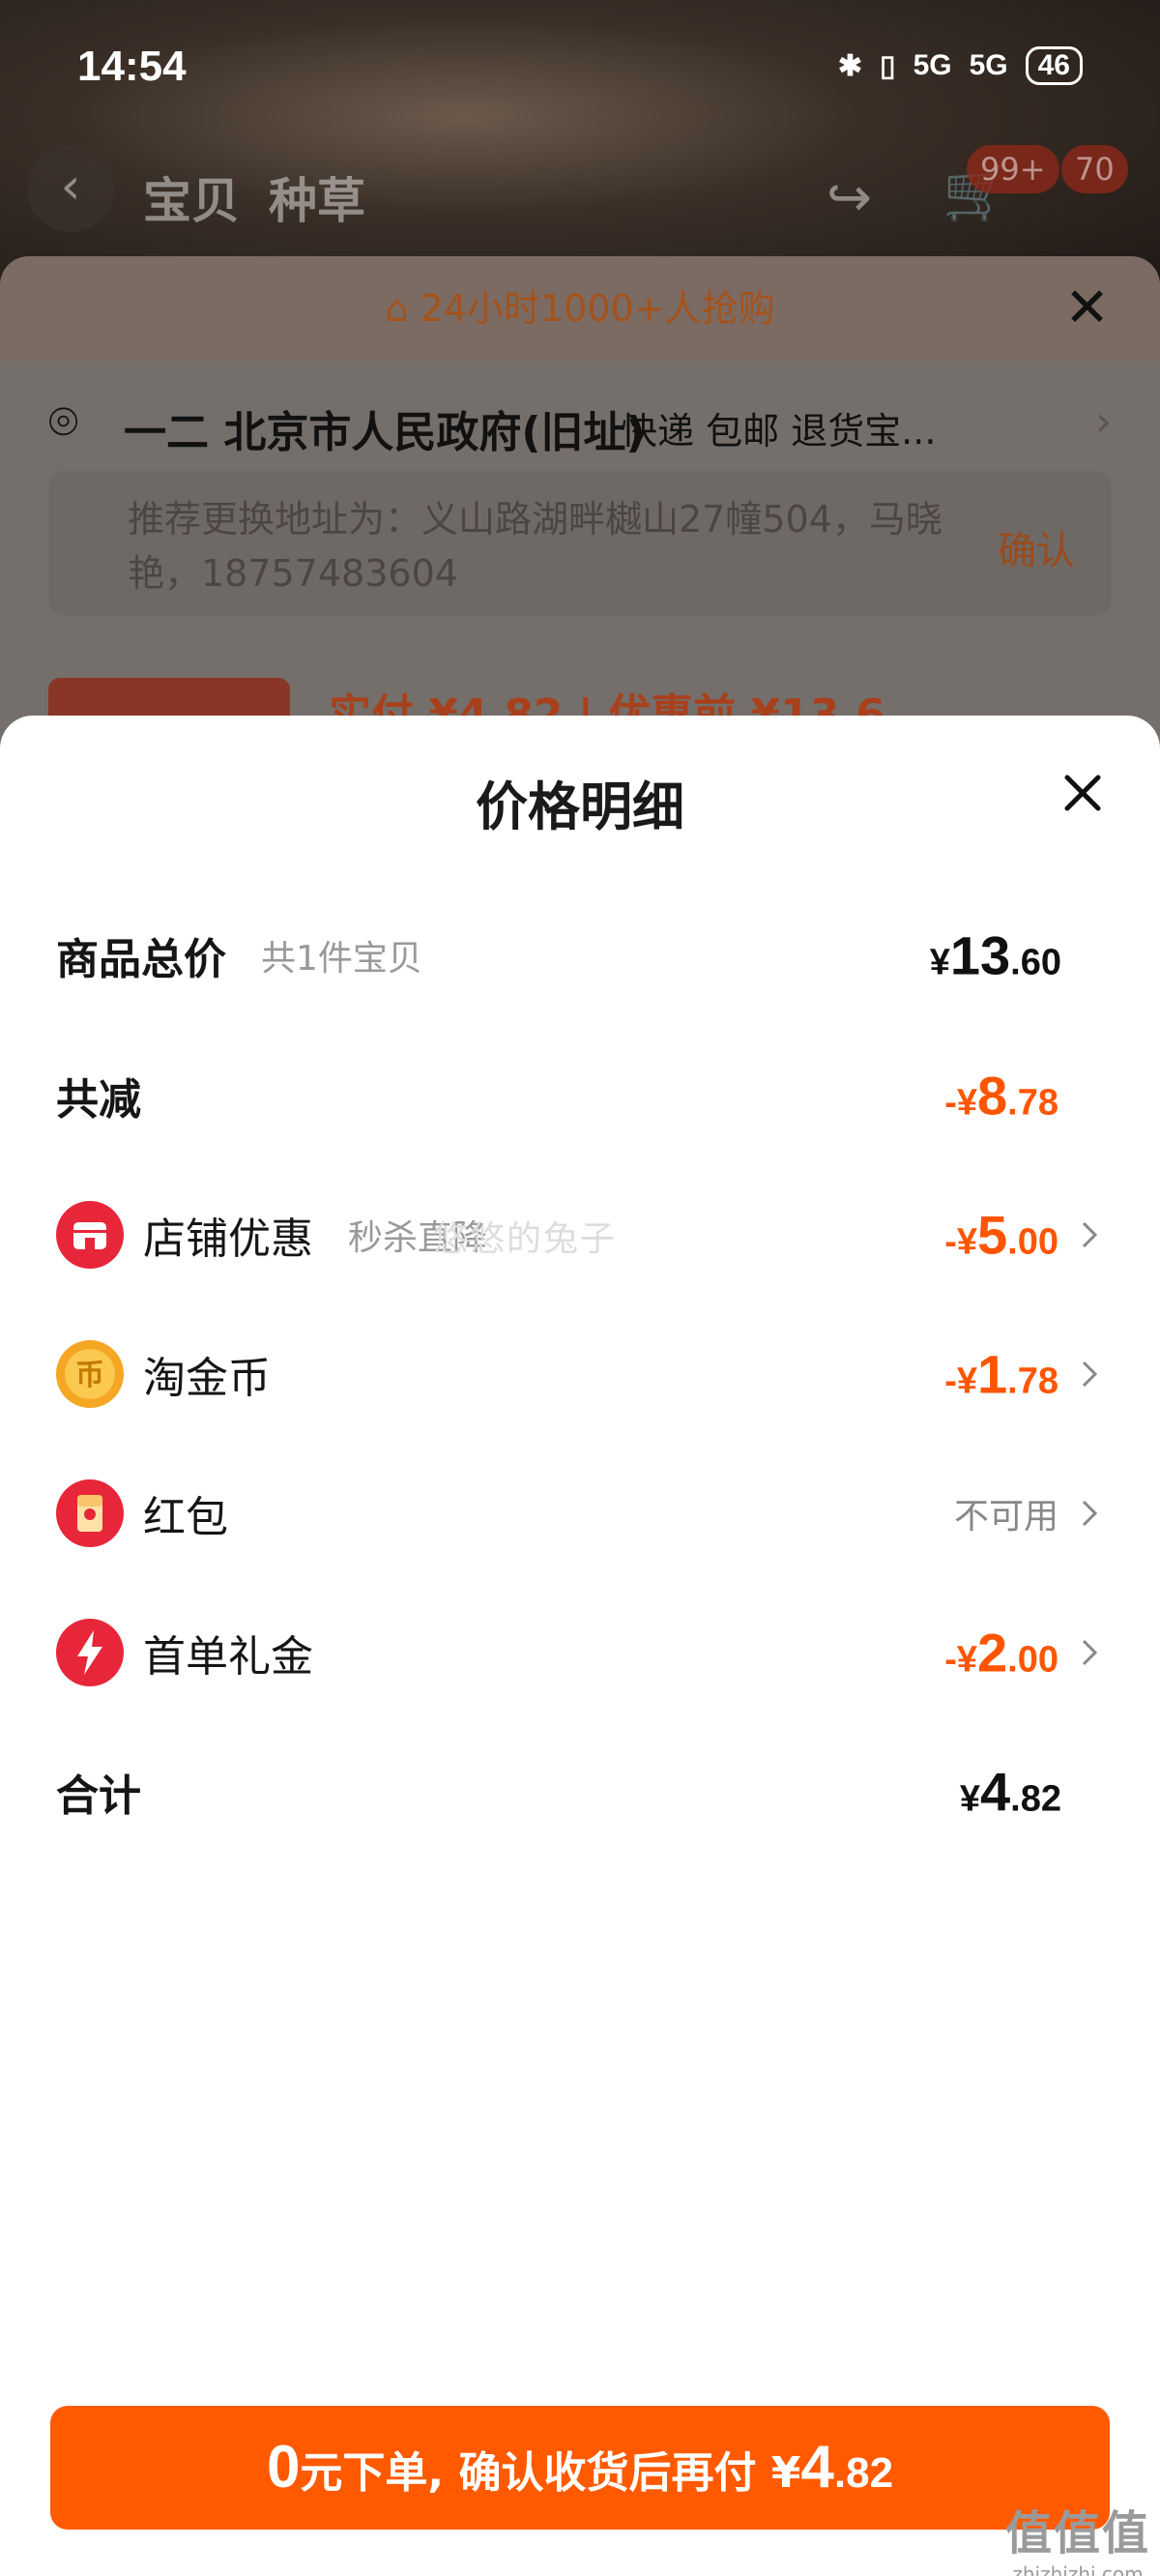  Describe the element at coordinates (1054, 65) in the screenshot. I see `battery-icon: 46` at that location.